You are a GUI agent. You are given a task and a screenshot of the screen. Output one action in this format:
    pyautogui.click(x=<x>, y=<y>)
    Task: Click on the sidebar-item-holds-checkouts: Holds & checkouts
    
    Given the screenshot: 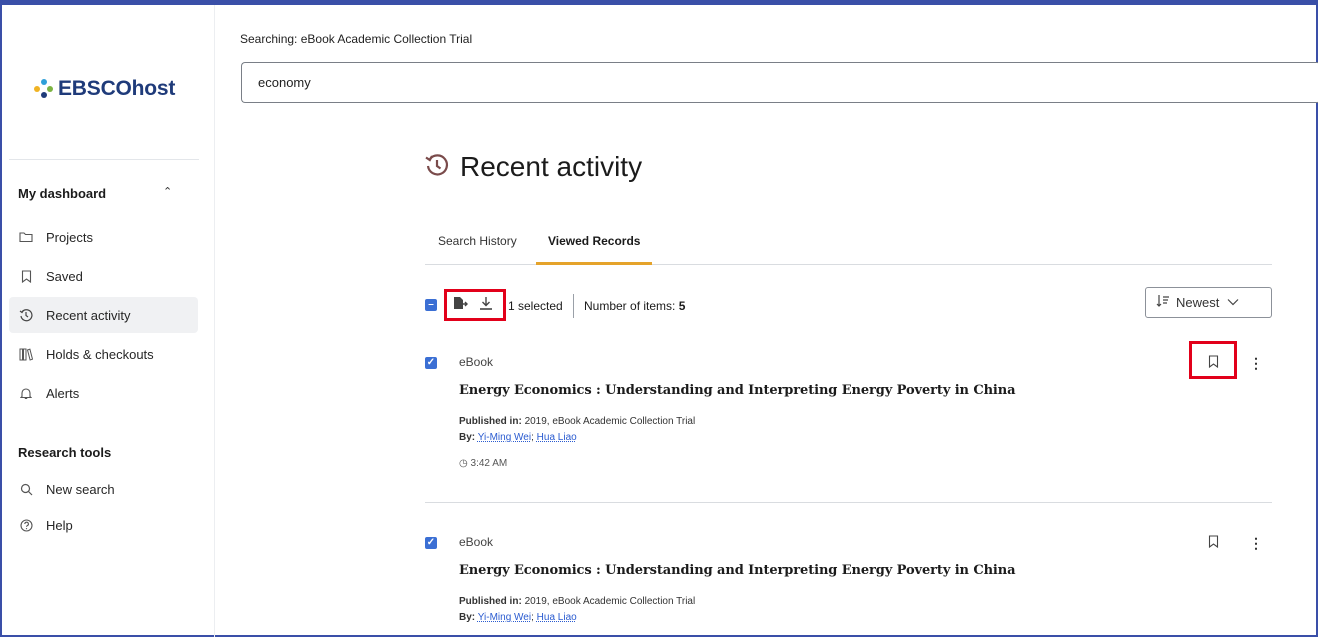 What is the action you would take?
    pyautogui.click(x=103, y=354)
    